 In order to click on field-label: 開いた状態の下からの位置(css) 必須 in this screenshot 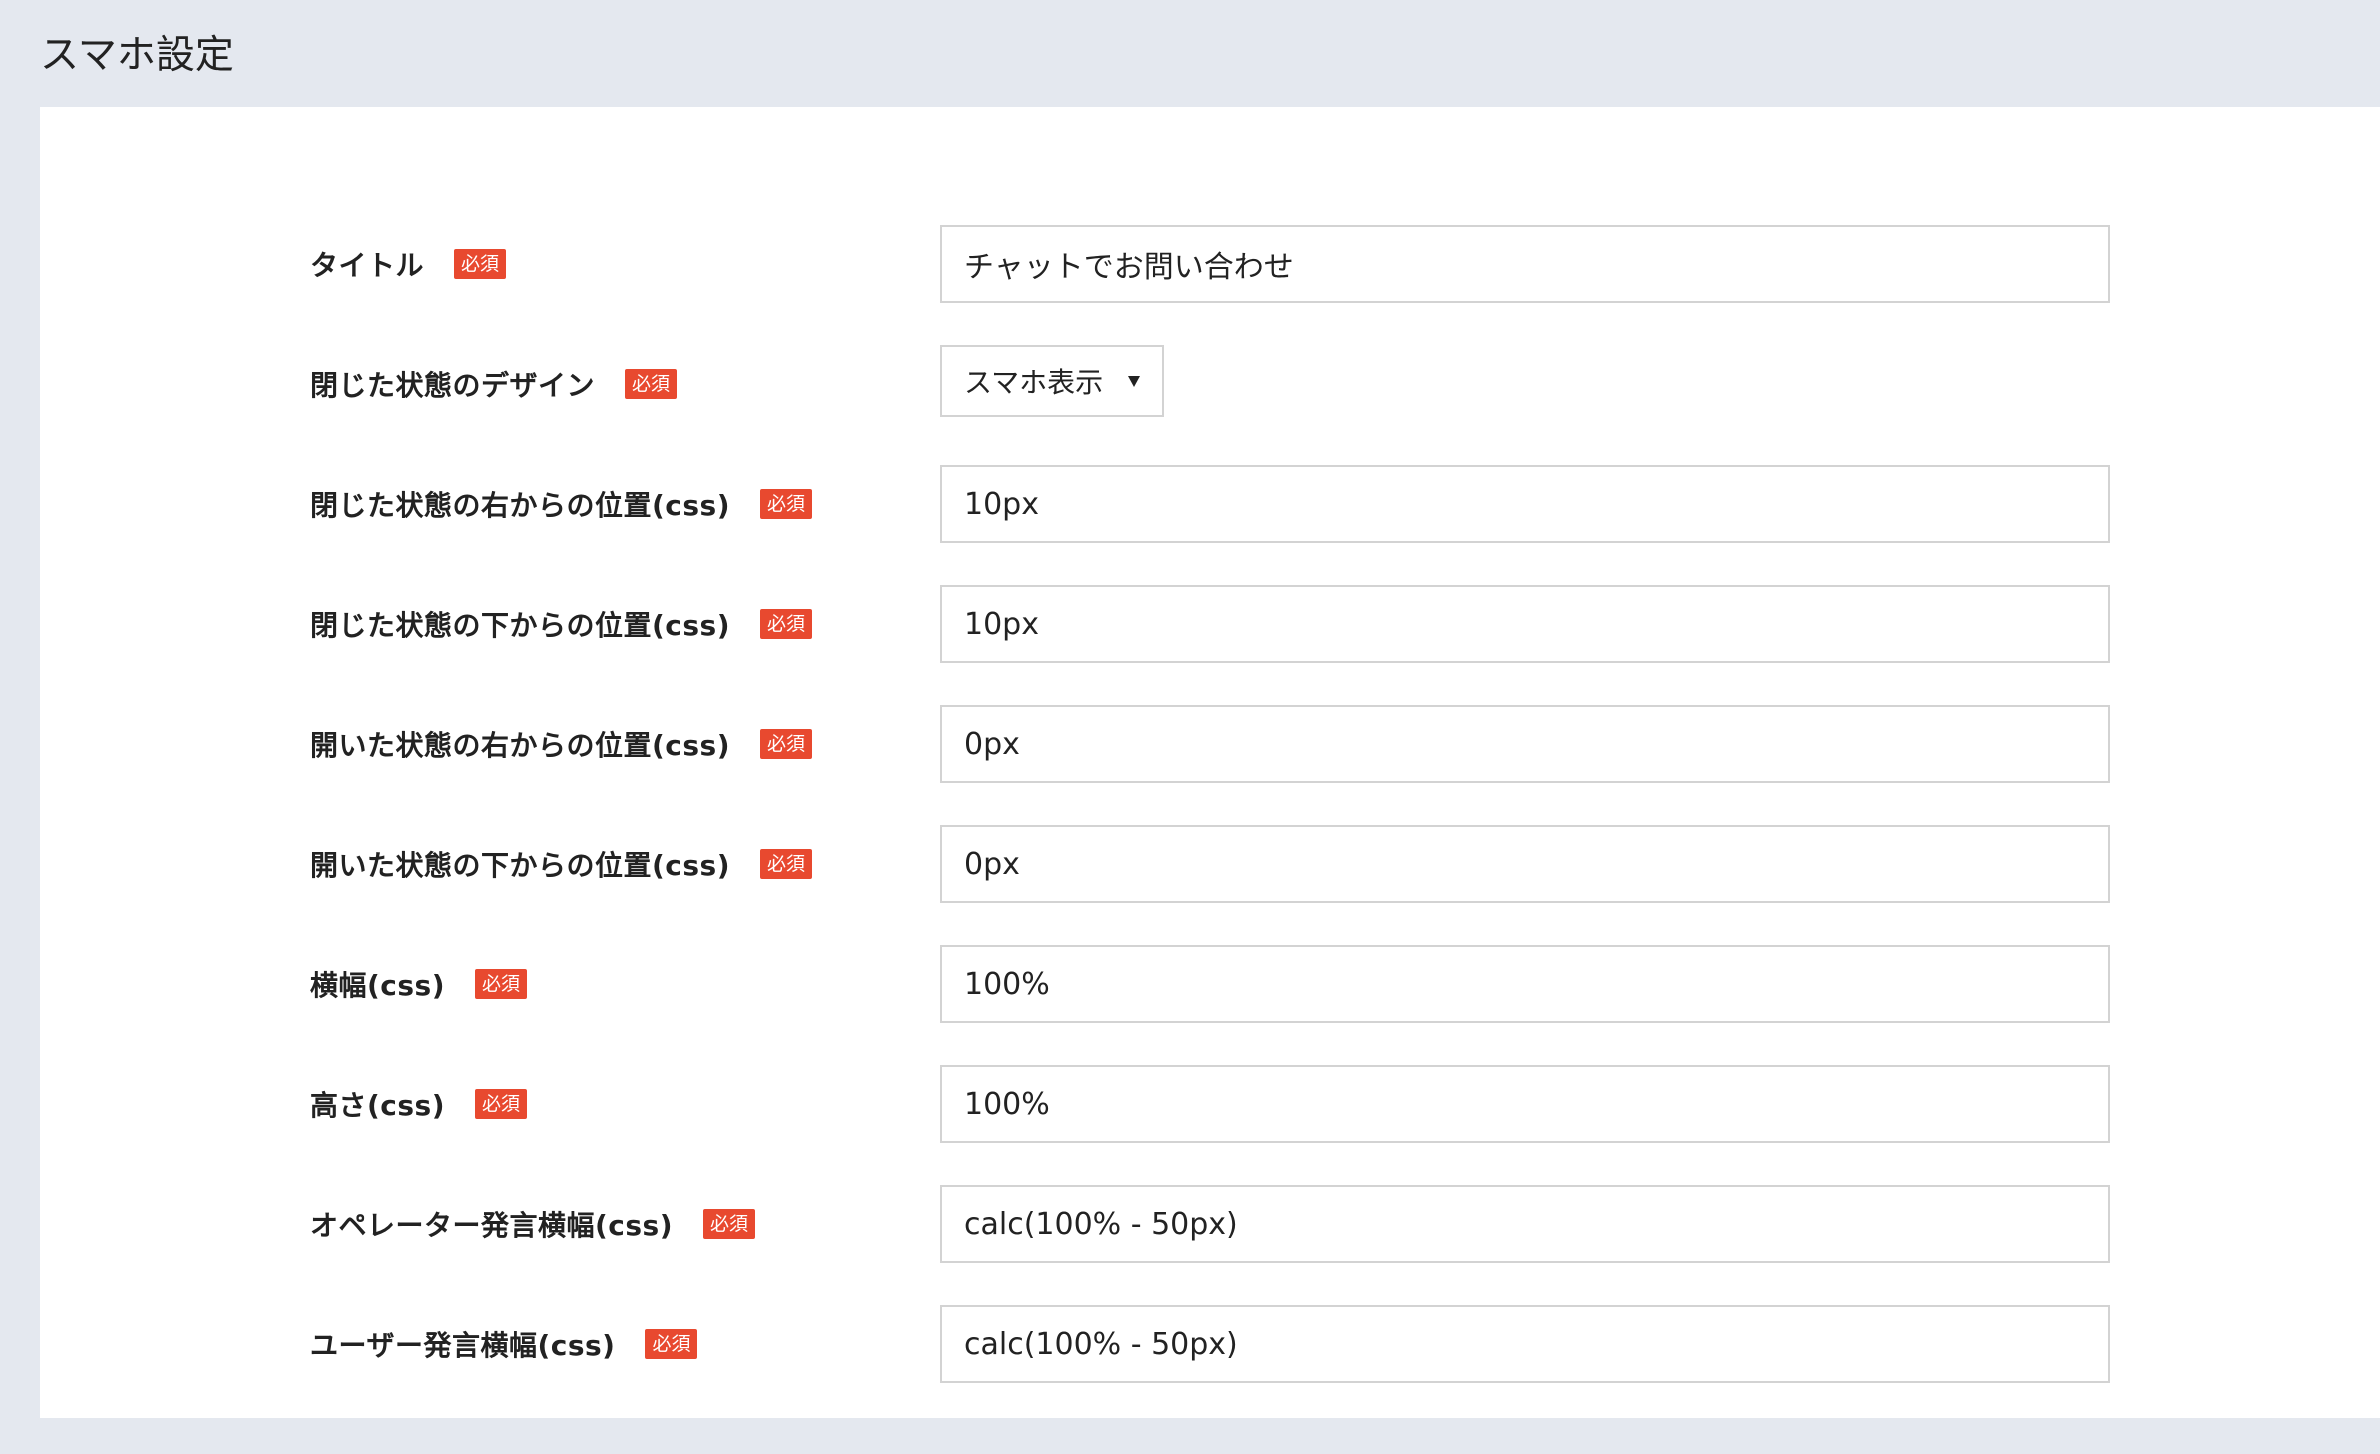, I will do `click(561, 864)`.